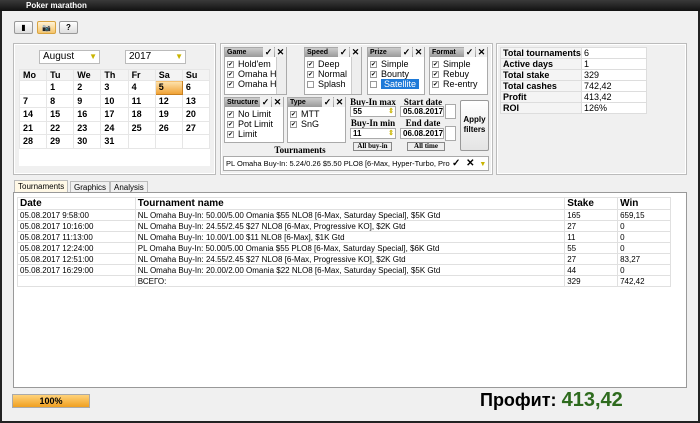 This screenshot has height=423, width=700. Describe the element at coordinates (33, 141) in the screenshot. I see `calendar-day: 28` at that location.